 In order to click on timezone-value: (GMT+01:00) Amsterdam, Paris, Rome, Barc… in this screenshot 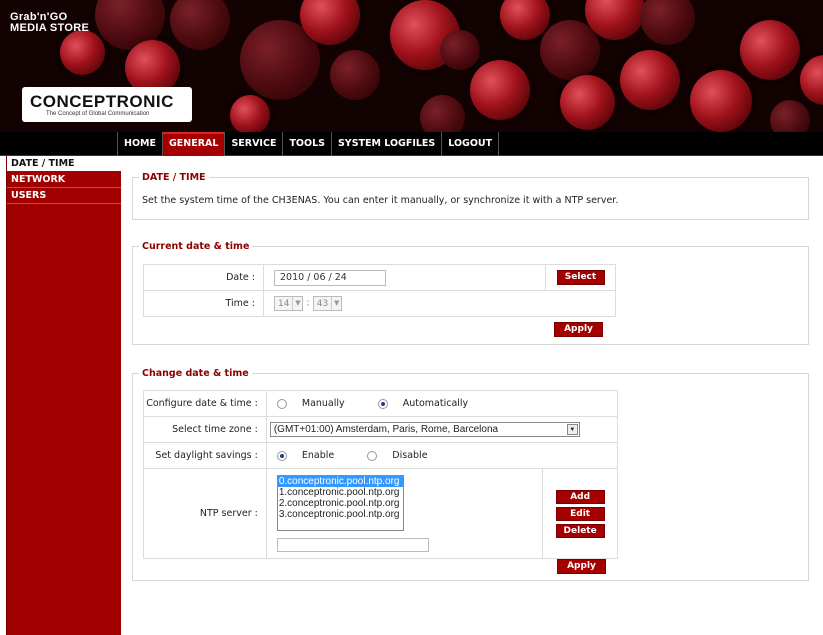, I will do `click(386, 429)`.